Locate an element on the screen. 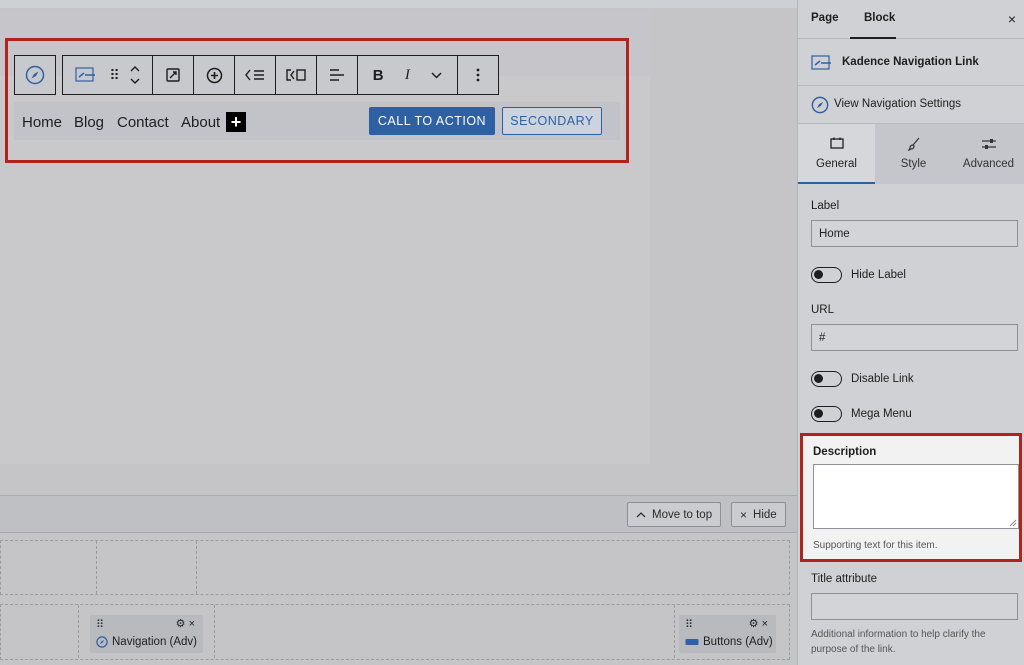  url-input is located at coordinates (914, 337).